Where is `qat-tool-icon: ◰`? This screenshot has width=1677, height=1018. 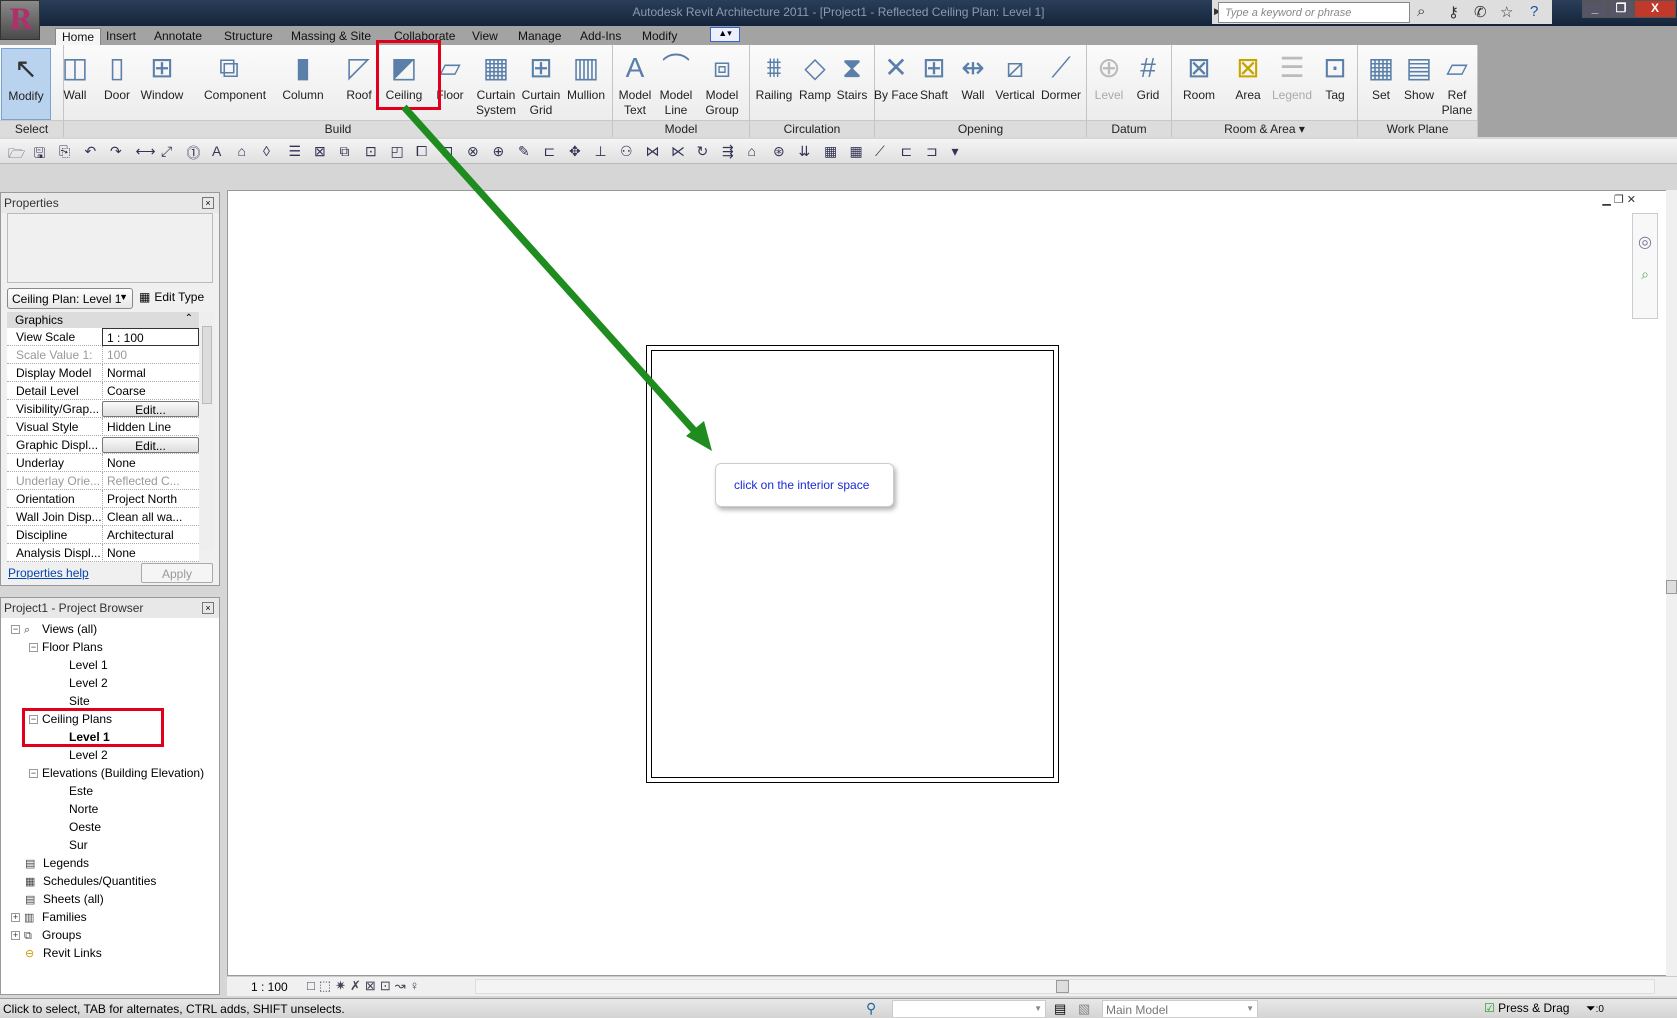 qat-tool-icon: ◰ is located at coordinates (397, 151).